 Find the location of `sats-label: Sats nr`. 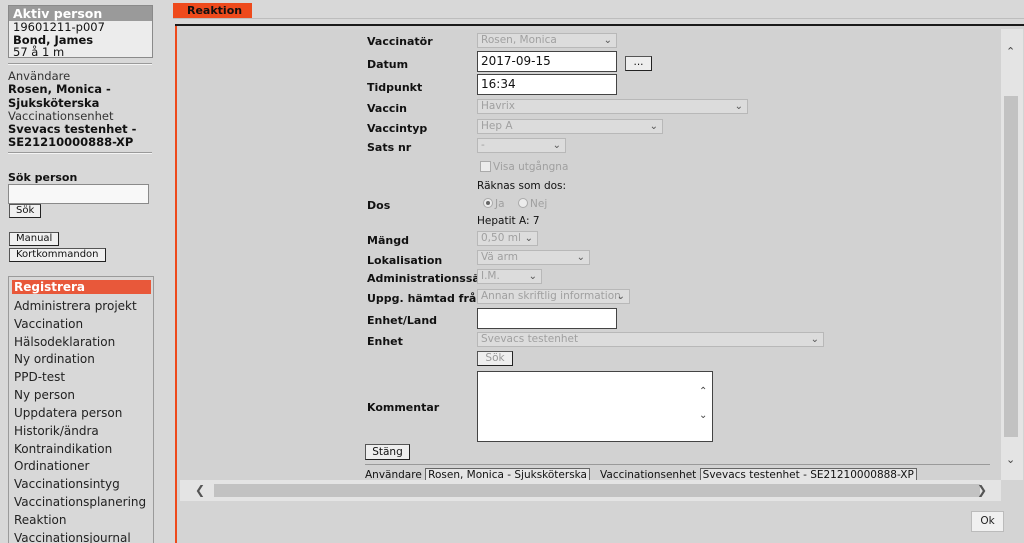

sats-label: Sats nr is located at coordinates (389, 147).